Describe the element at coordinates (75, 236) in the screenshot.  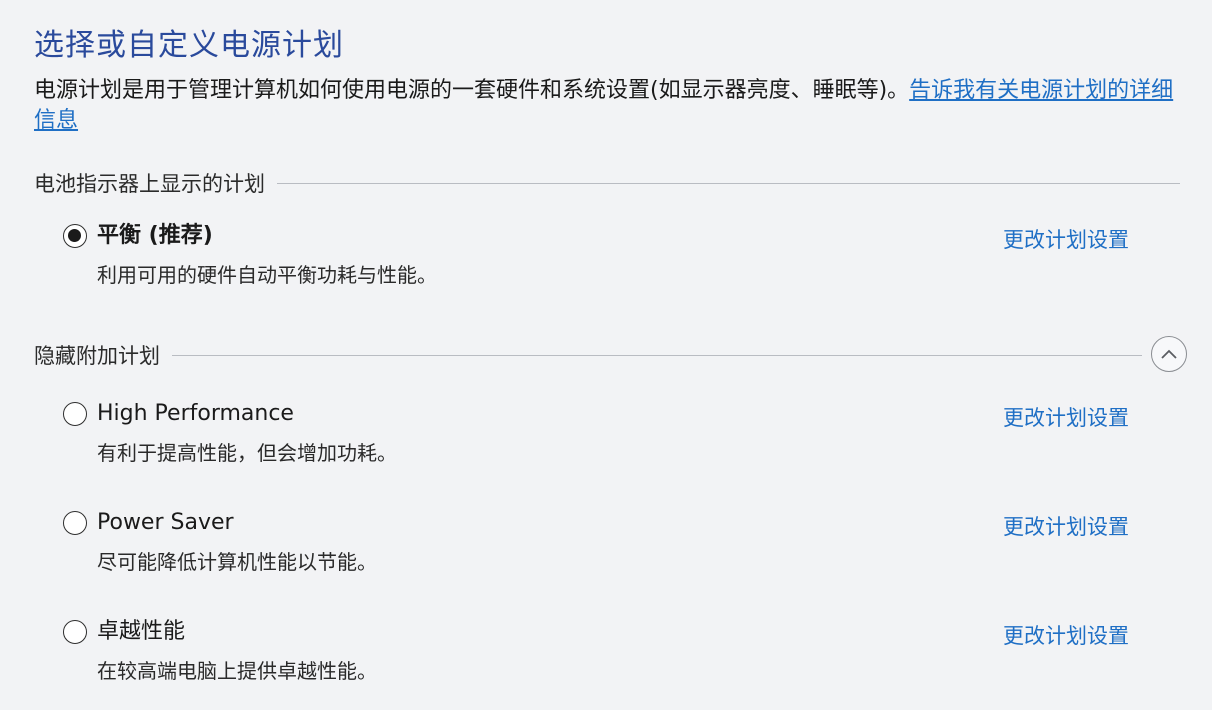
I see `plan-balanced-radio` at that location.